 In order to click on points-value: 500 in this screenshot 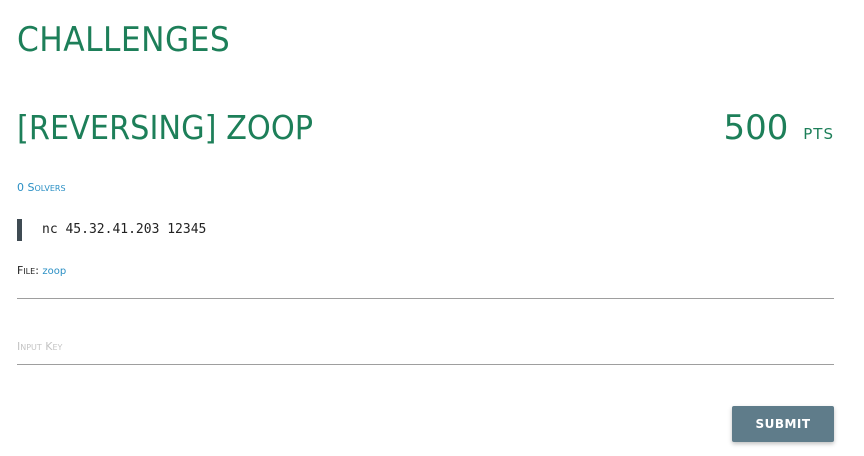, I will do `click(756, 128)`.